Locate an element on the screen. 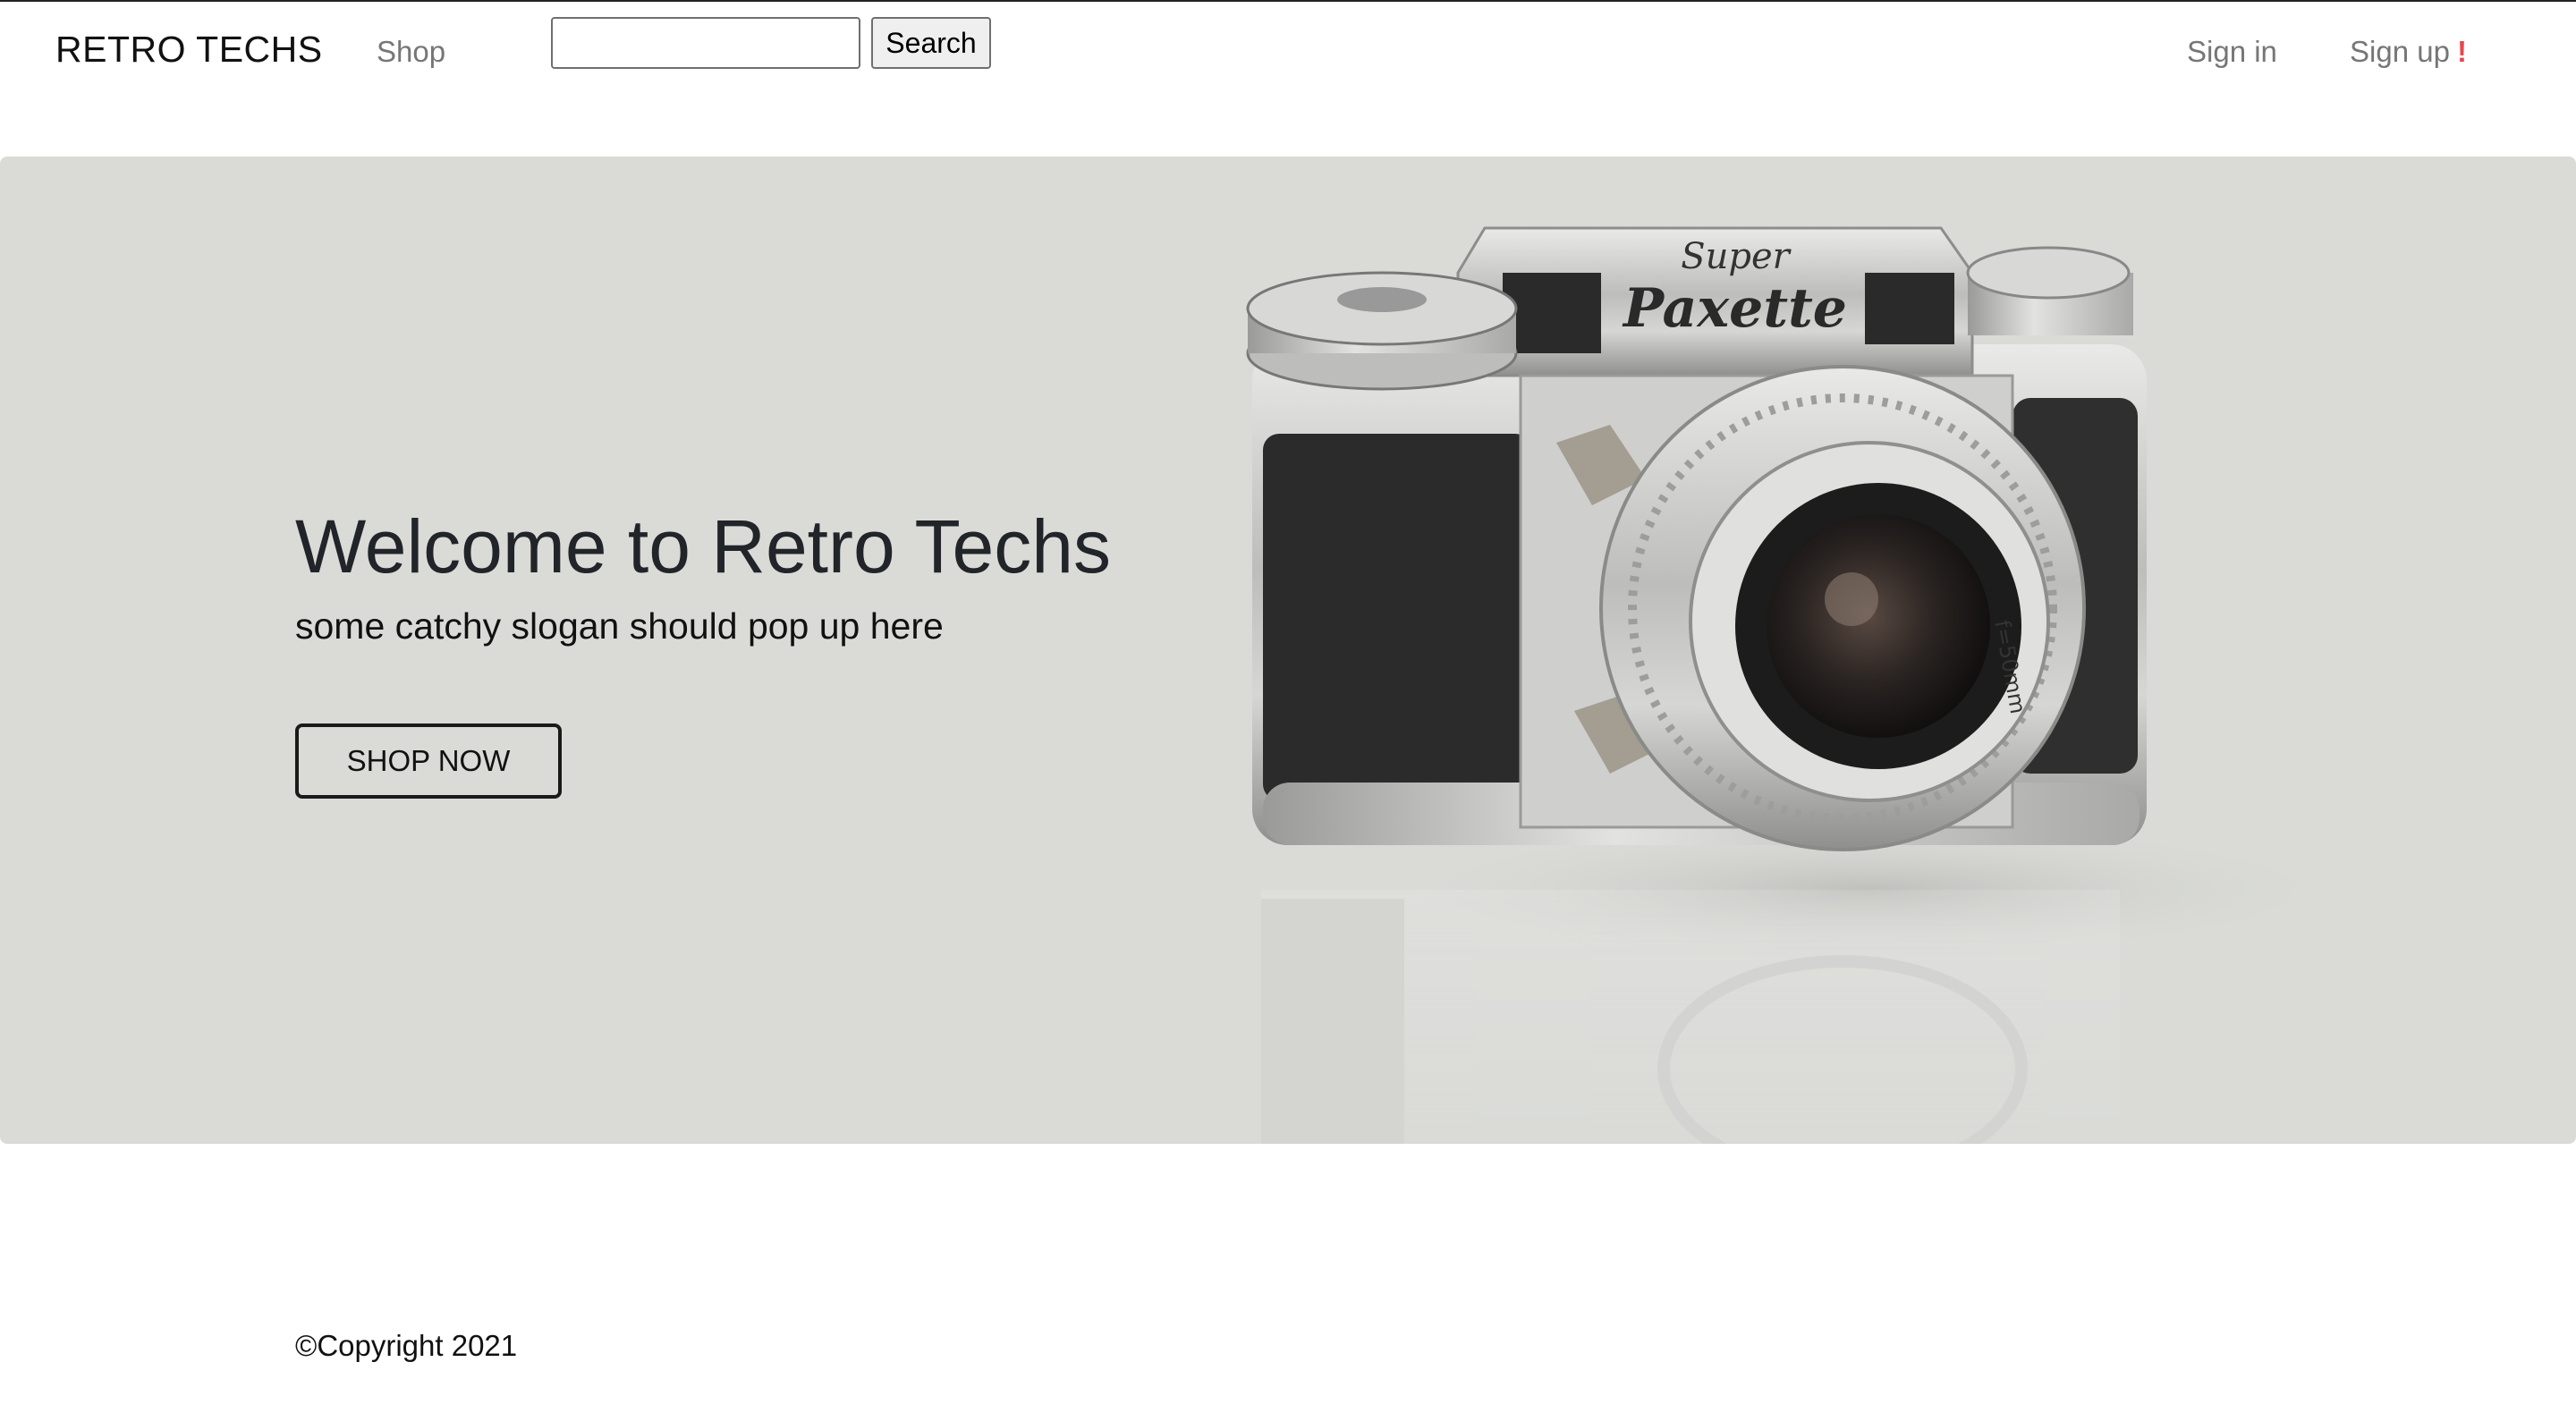  sign-up-alert-badge: ! is located at coordinates (2461, 51).